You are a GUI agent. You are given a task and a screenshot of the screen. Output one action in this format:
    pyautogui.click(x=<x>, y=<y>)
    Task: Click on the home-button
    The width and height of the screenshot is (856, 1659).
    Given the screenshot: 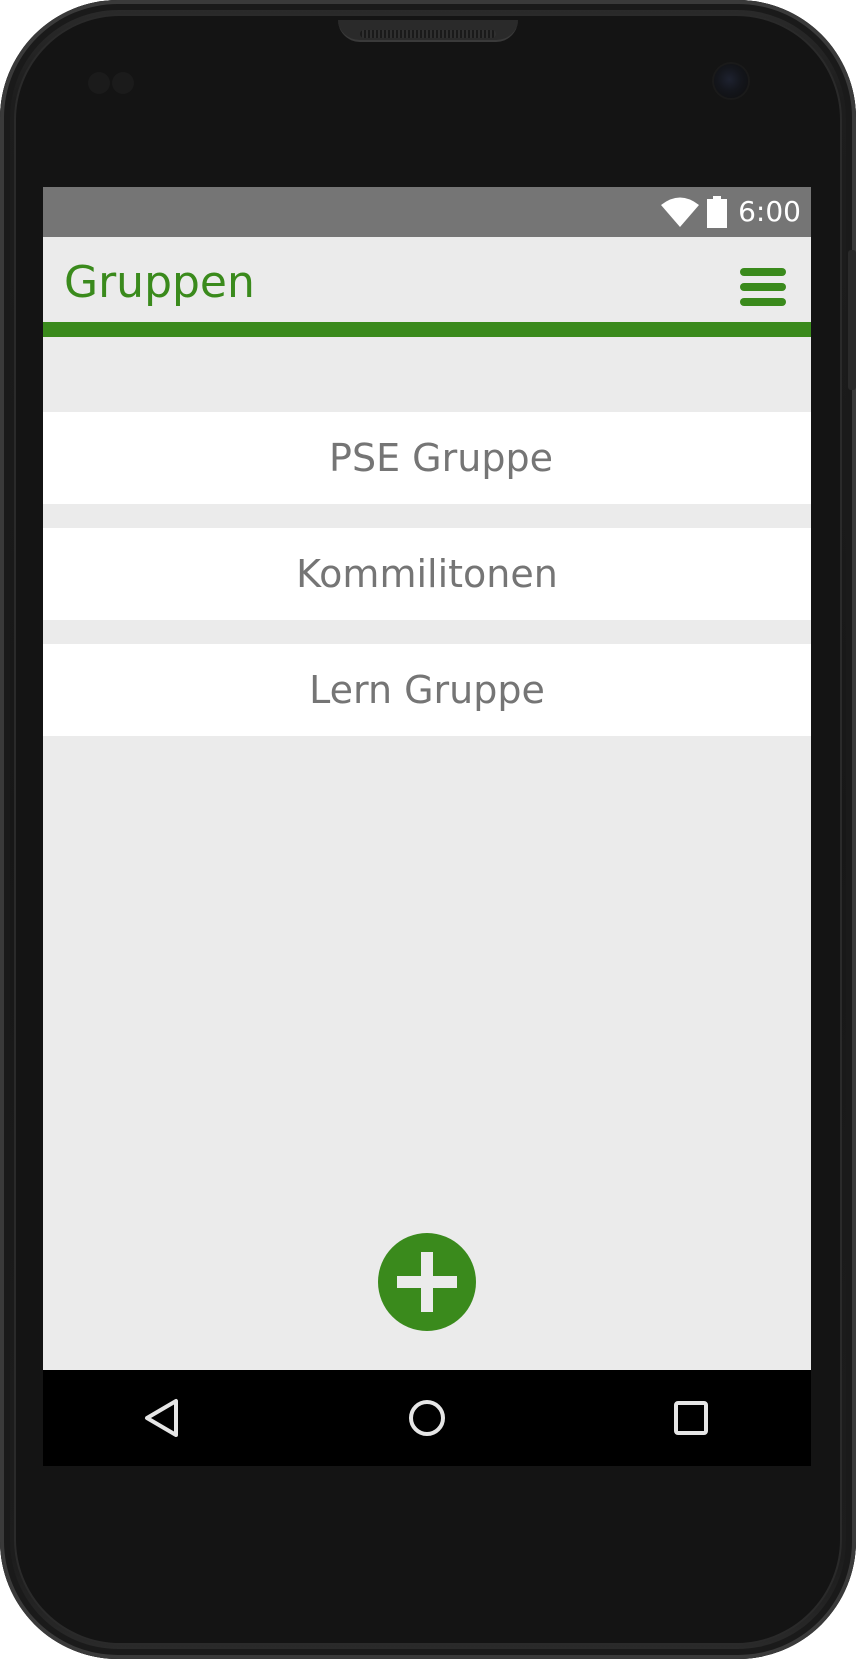 What is the action you would take?
    pyautogui.click(x=427, y=1418)
    